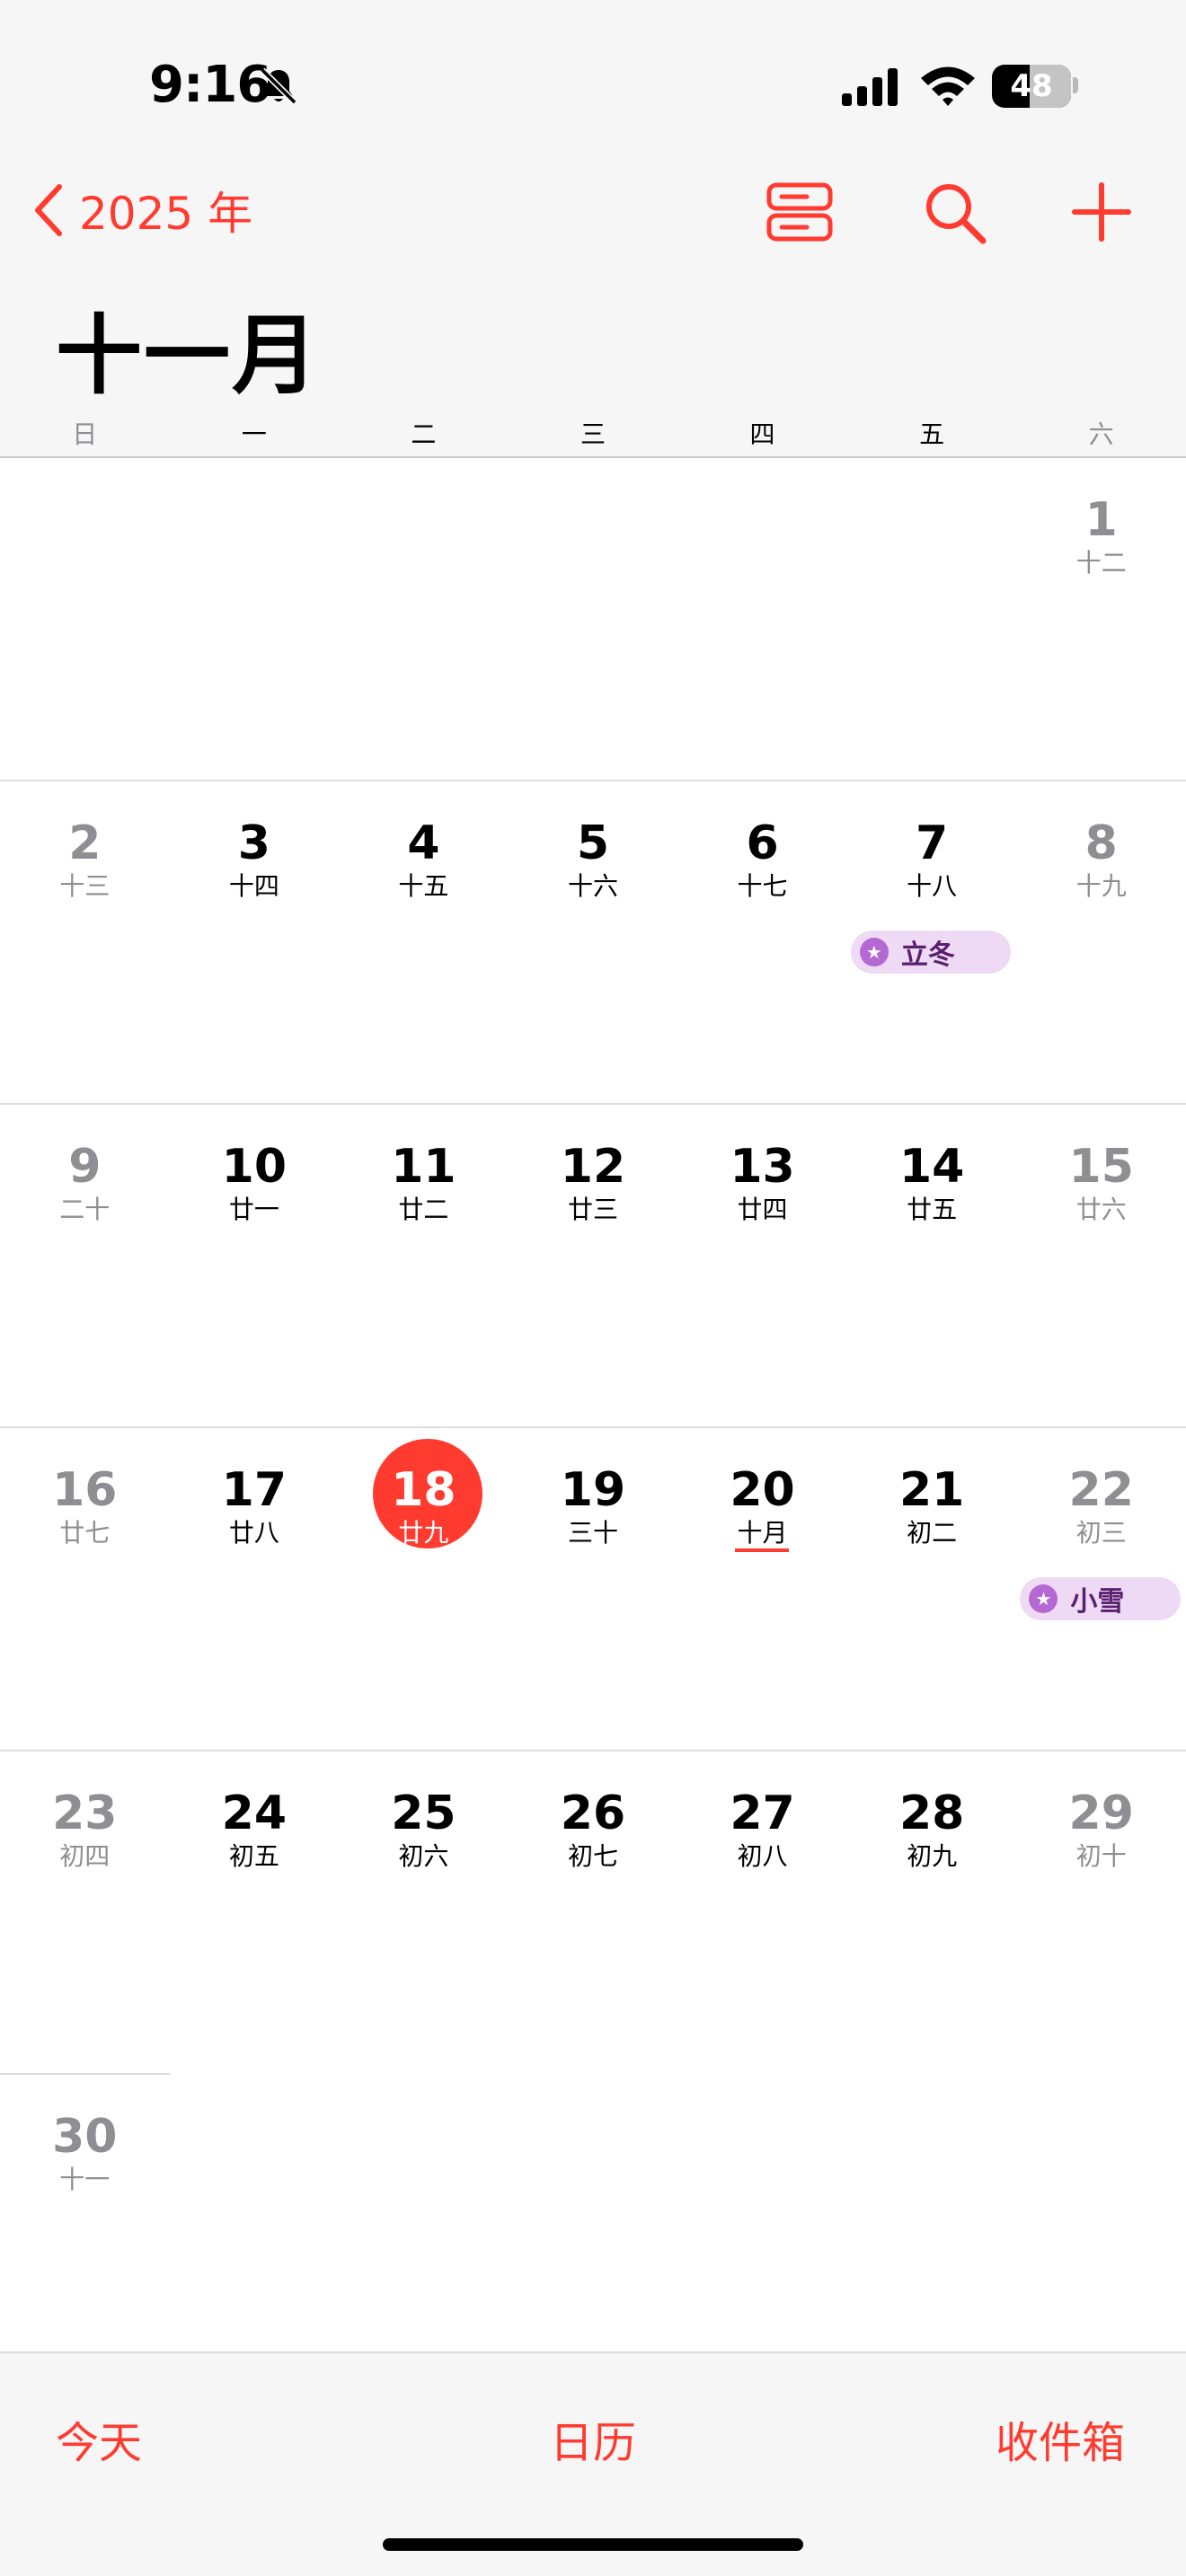 The height and width of the screenshot is (2576, 1186). What do you see at coordinates (593, 843) in the screenshot?
I see `day-number: 5` at bounding box center [593, 843].